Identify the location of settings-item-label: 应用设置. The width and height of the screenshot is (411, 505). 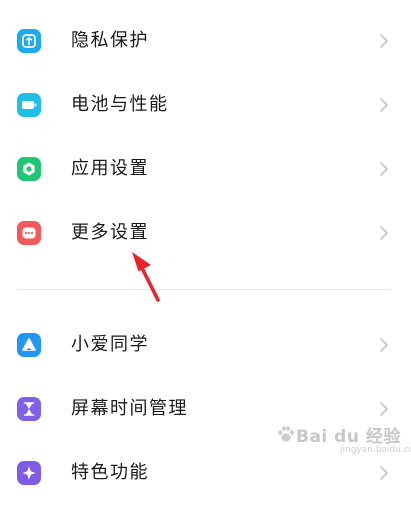
(110, 168).